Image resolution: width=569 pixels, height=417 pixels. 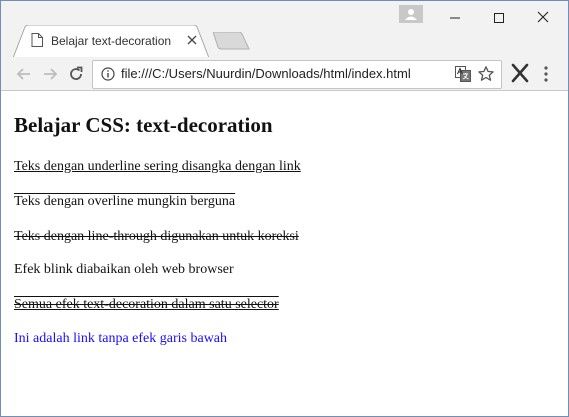 I want to click on plain-link: Ini adalah link tanpa efek garis bawah, so click(x=120, y=339).